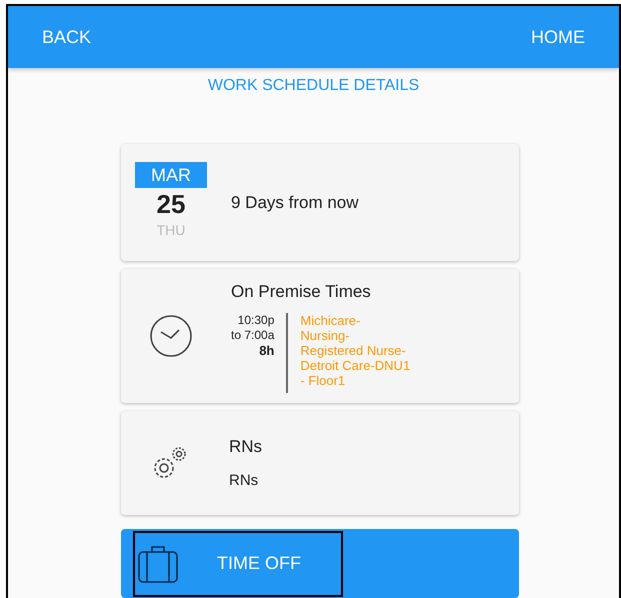  I want to click on location-text: Michicare- Nursing- Registered Nurse- Detroit Care-DNU1 - Floor1, so click(355, 351).